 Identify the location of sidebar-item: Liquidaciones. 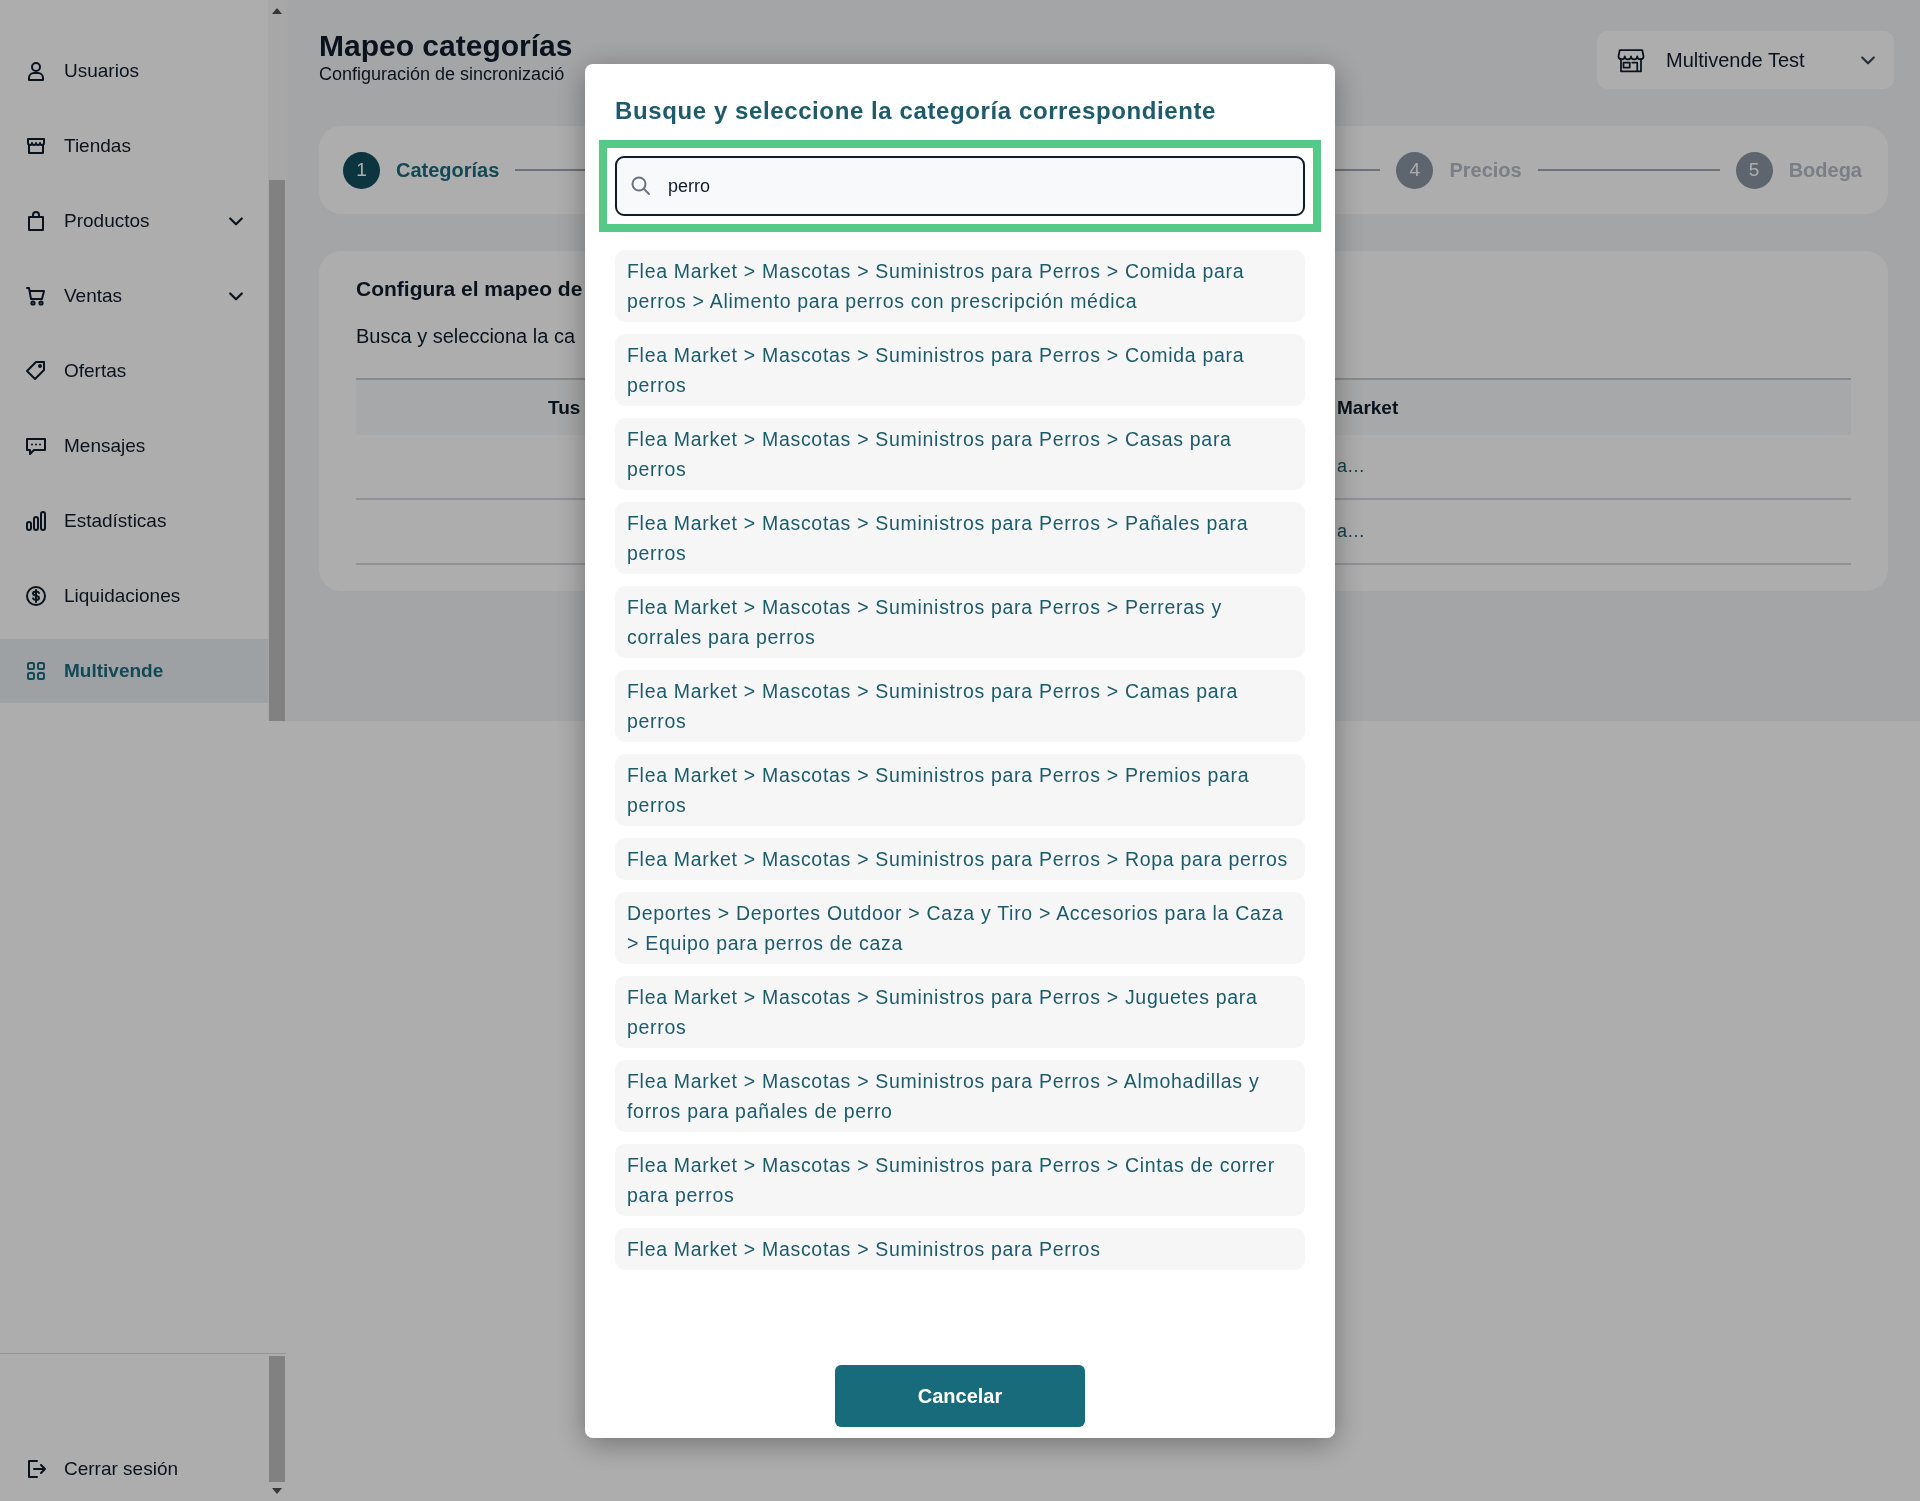
(134, 596).